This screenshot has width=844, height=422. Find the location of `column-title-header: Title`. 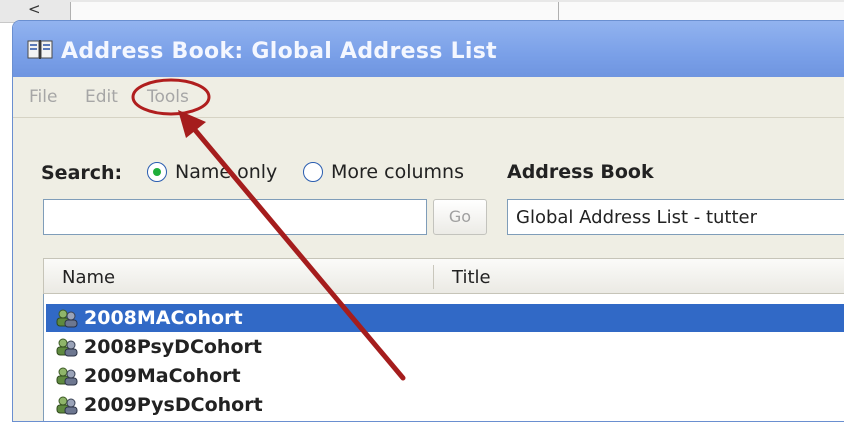

column-title-header: Title is located at coordinates (471, 277).